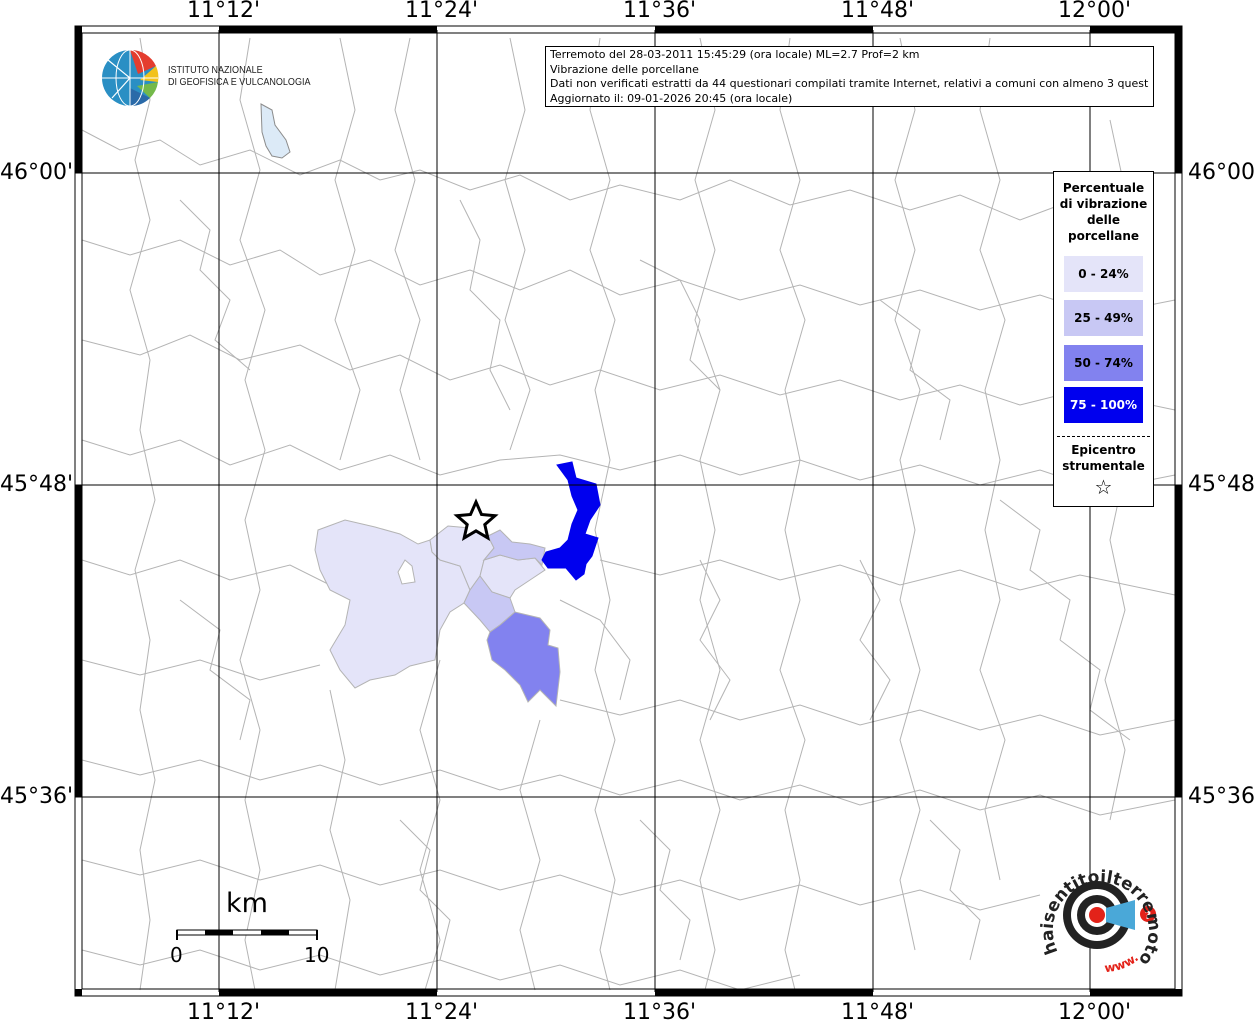 This screenshot has width=1256, height=1025. I want to click on lon-label-bottom-1: 11°12', so click(224, 1012).